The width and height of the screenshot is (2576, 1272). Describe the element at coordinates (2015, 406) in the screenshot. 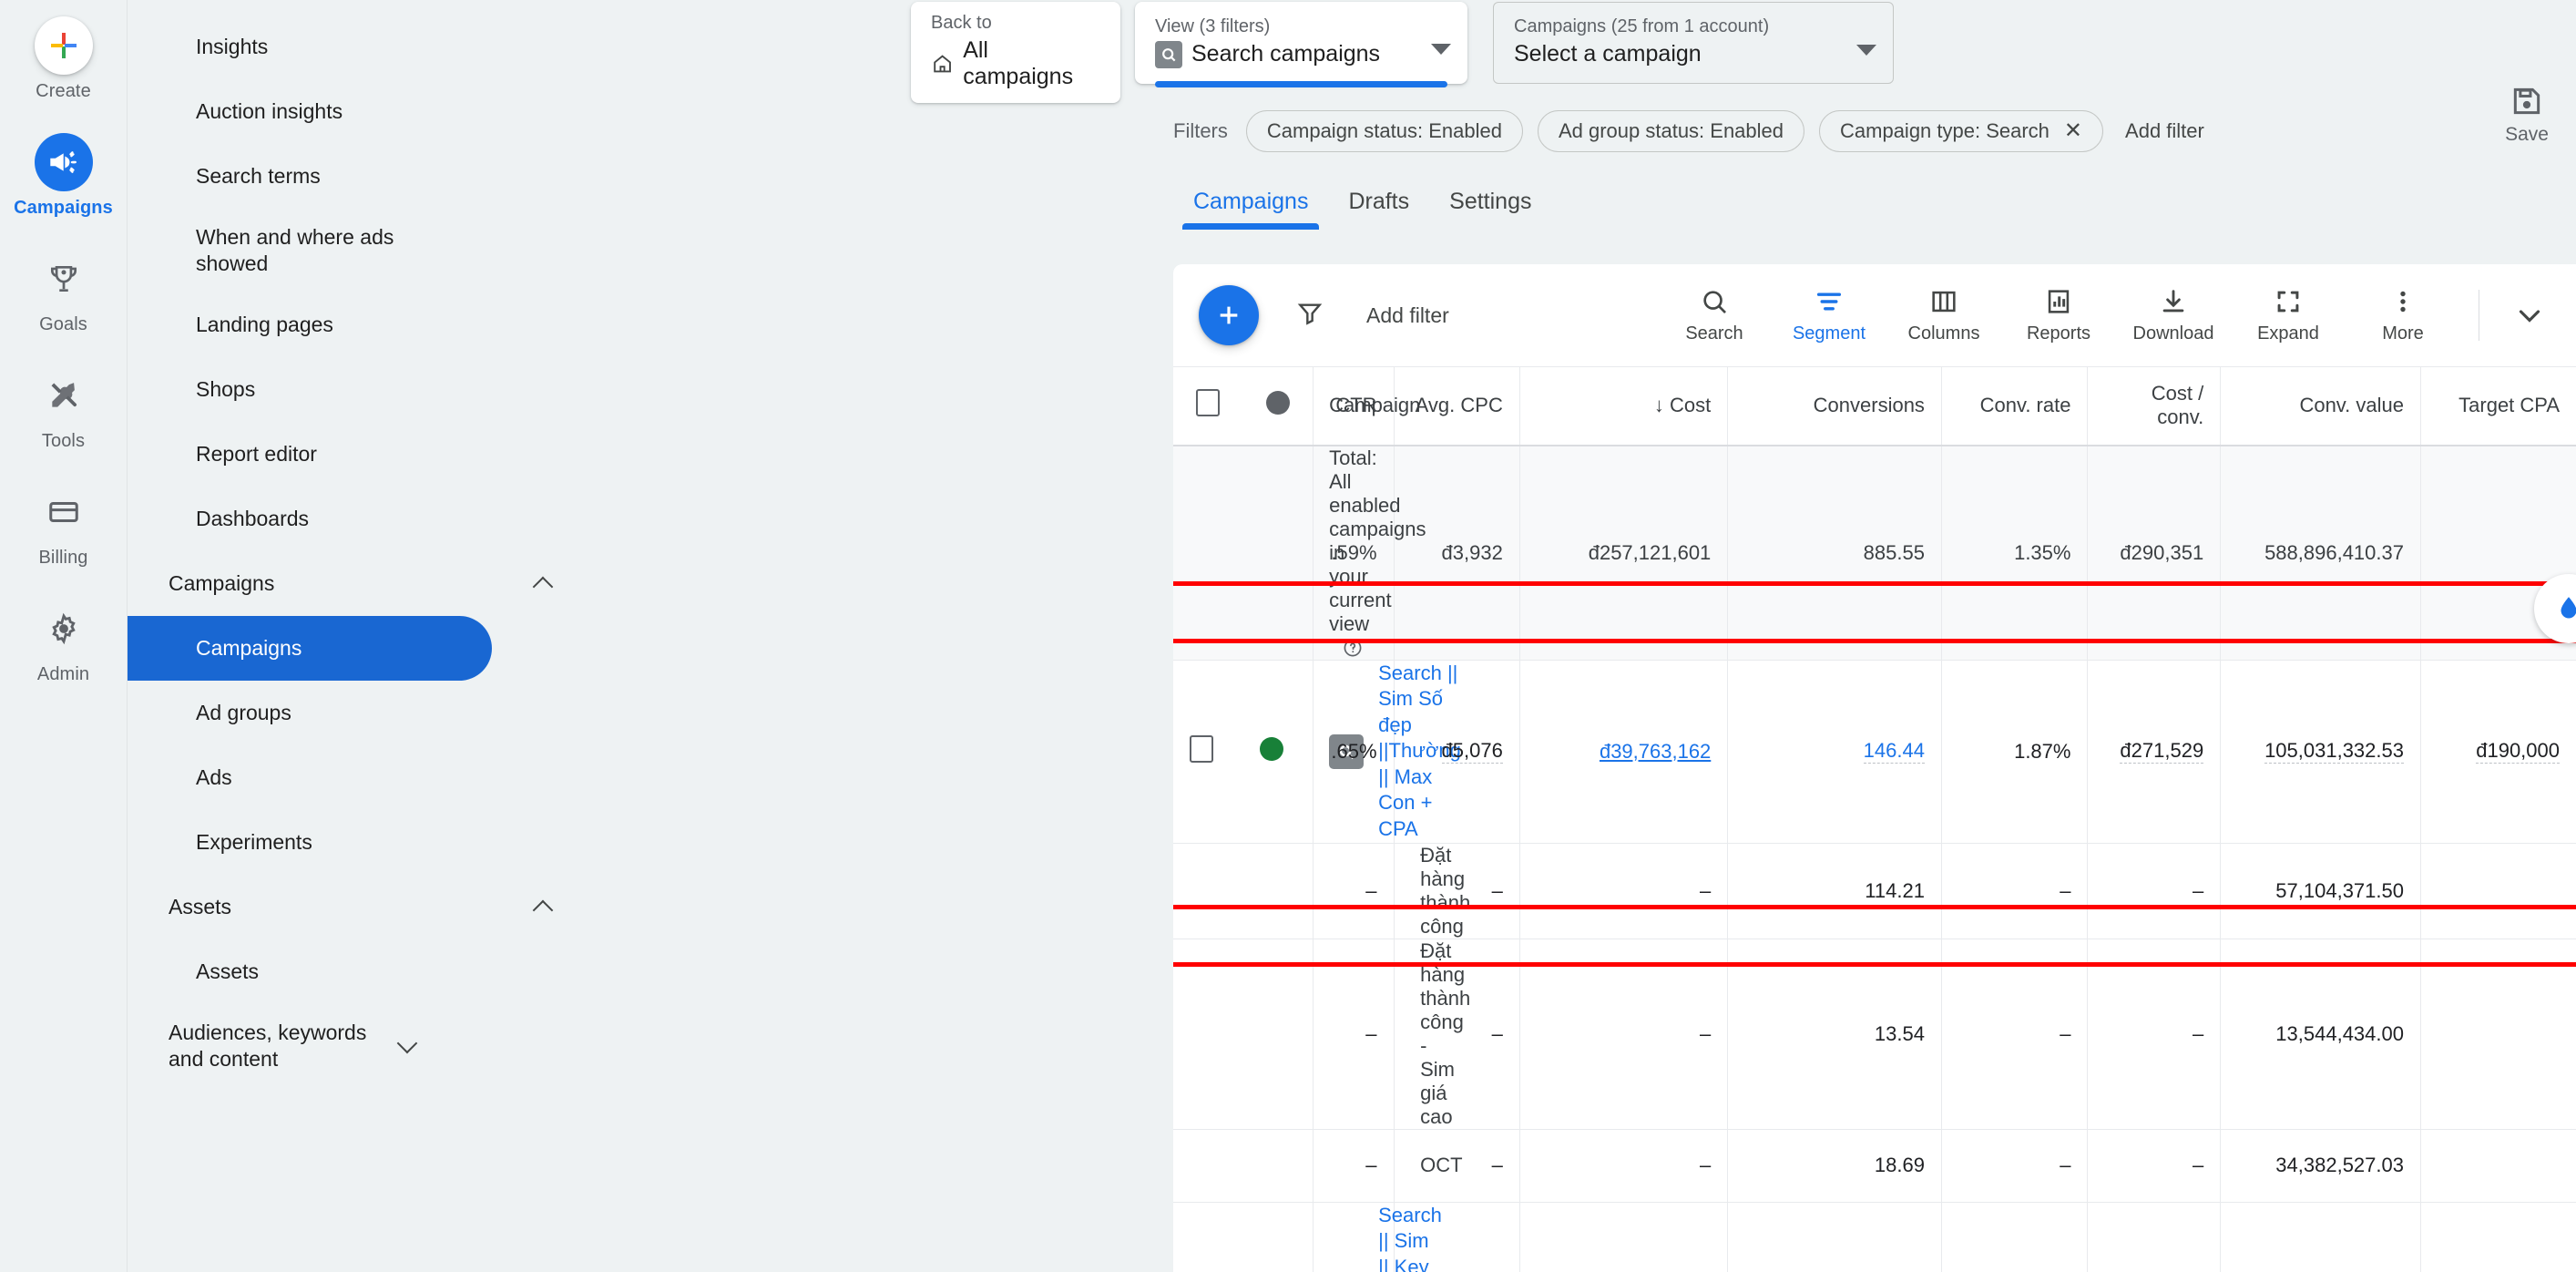

I see `header-conv-rate: Conv. rate` at that location.